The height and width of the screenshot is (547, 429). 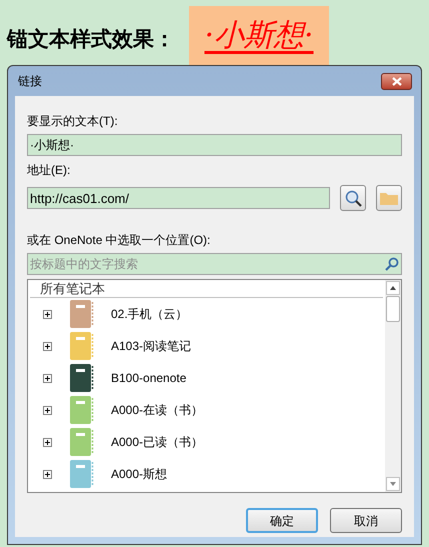 I want to click on browse-file-button, so click(x=389, y=198).